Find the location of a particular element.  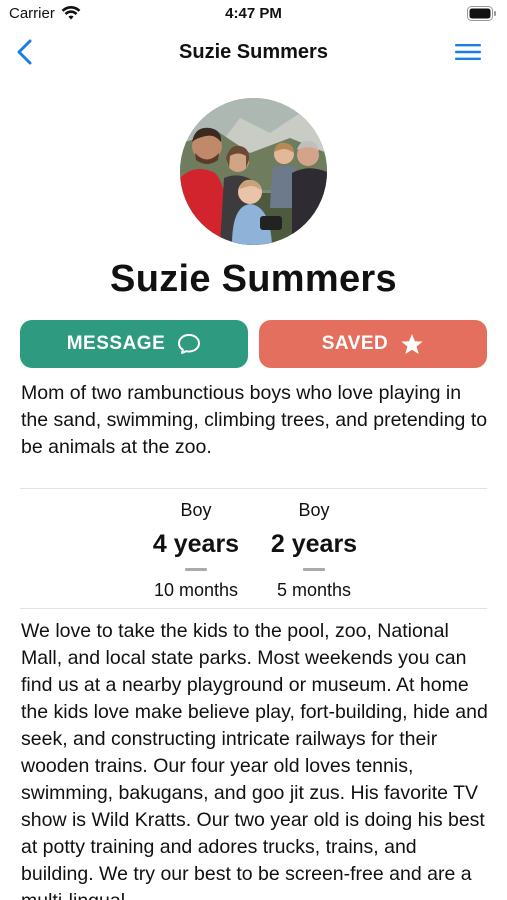

message-button-label: MESSAGE is located at coordinates (116, 343).